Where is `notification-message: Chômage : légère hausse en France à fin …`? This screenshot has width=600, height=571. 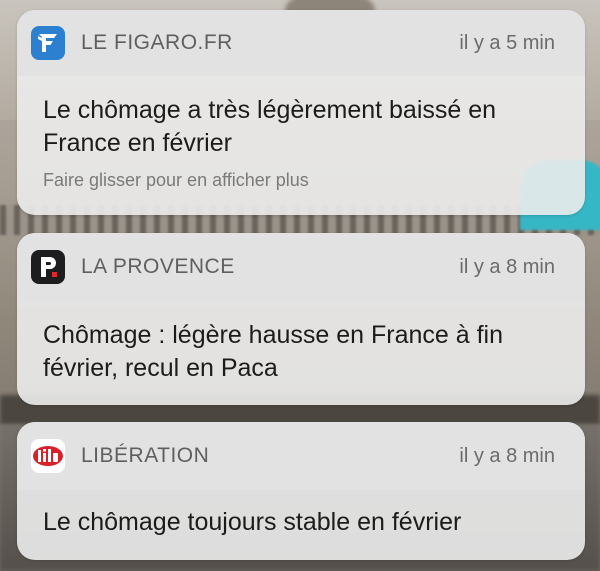 notification-message: Chômage : légère hausse en France à fin … is located at coordinates (273, 351).